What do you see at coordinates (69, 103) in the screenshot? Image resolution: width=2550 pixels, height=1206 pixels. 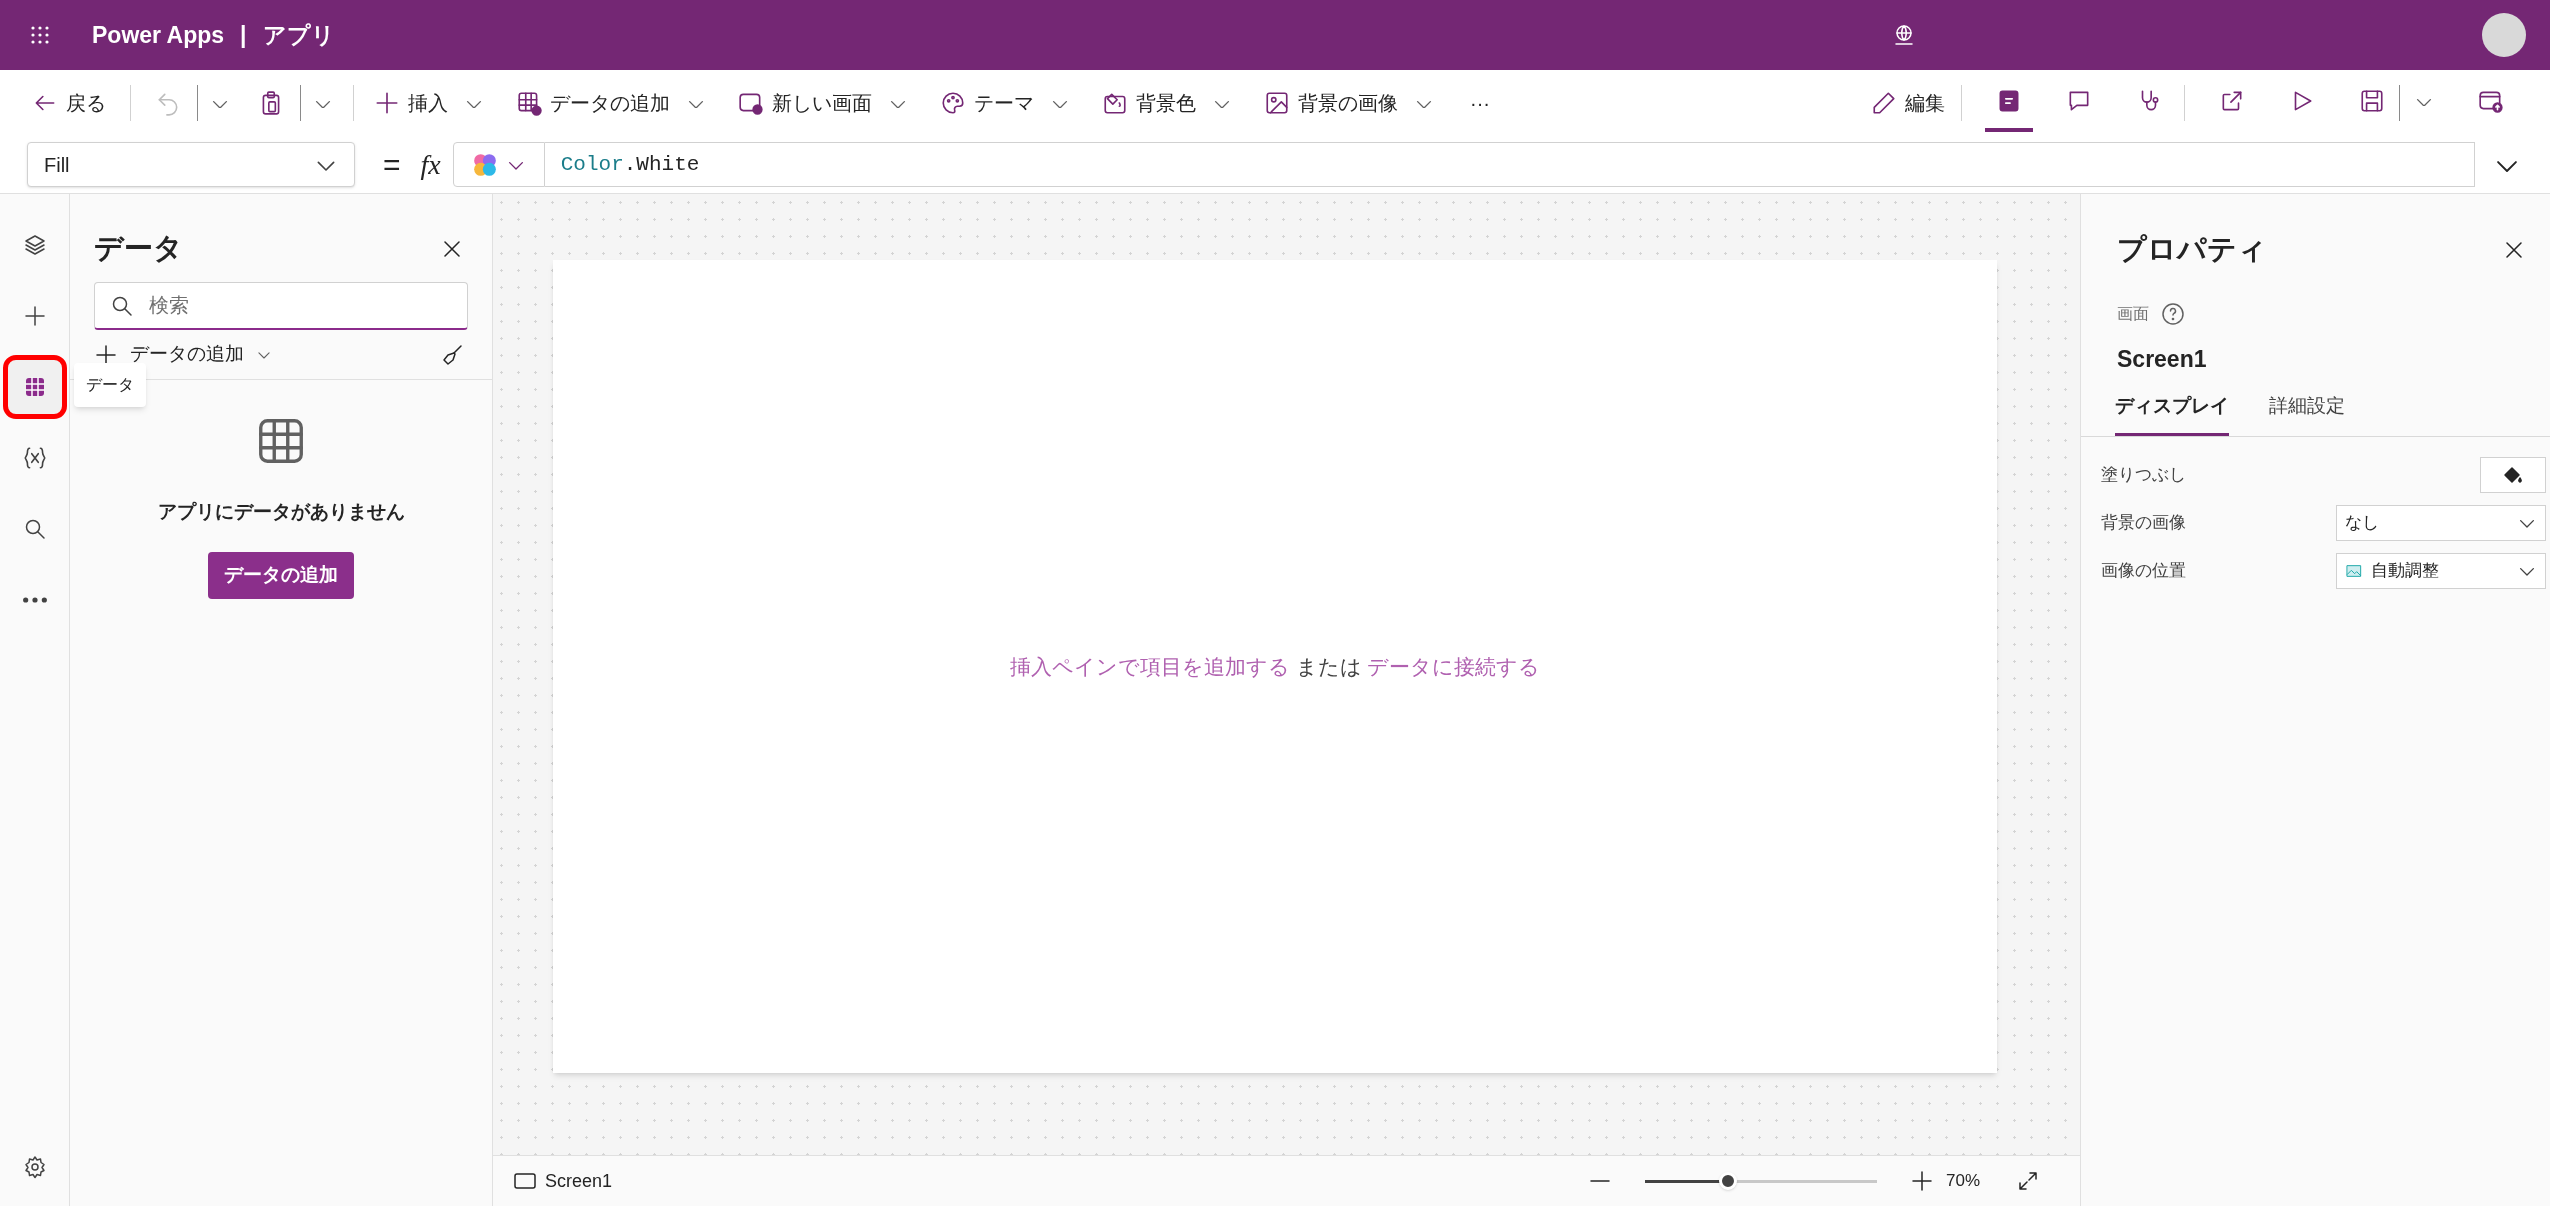 I see `toolbar-button: 戻る` at bounding box center [69, 103].